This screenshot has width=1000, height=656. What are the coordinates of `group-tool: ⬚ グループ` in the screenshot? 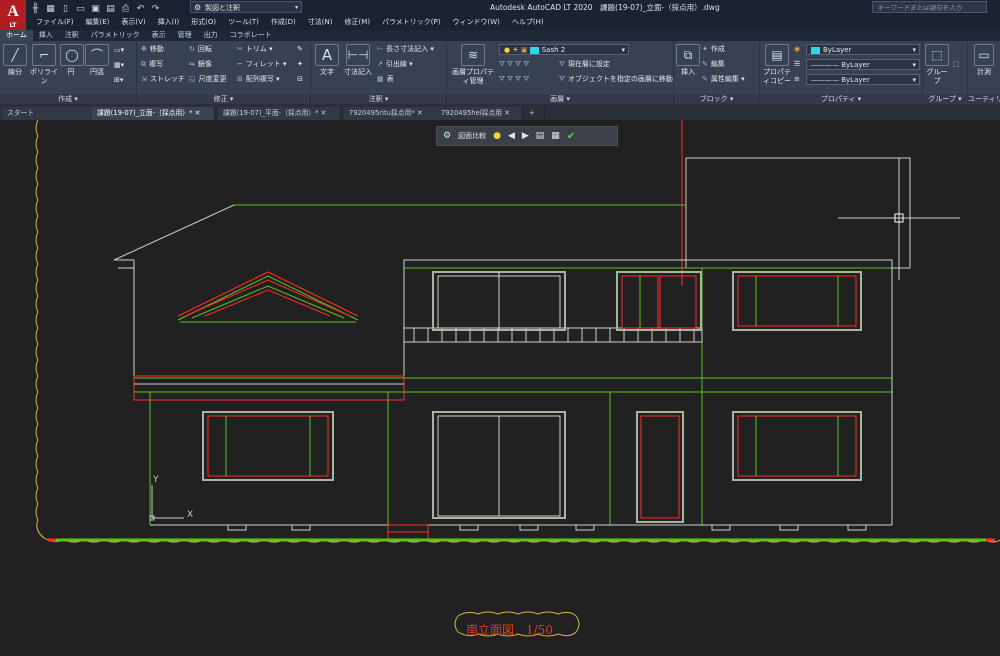 It's located at (937, 65).